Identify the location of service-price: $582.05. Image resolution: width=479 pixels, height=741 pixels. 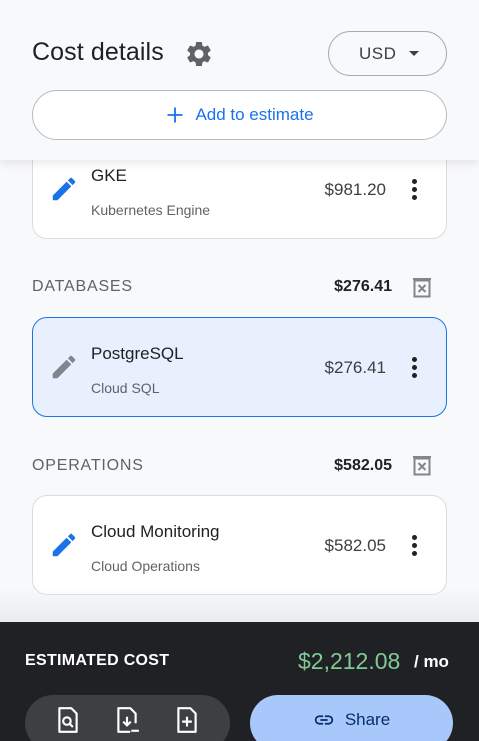
(355, 545).